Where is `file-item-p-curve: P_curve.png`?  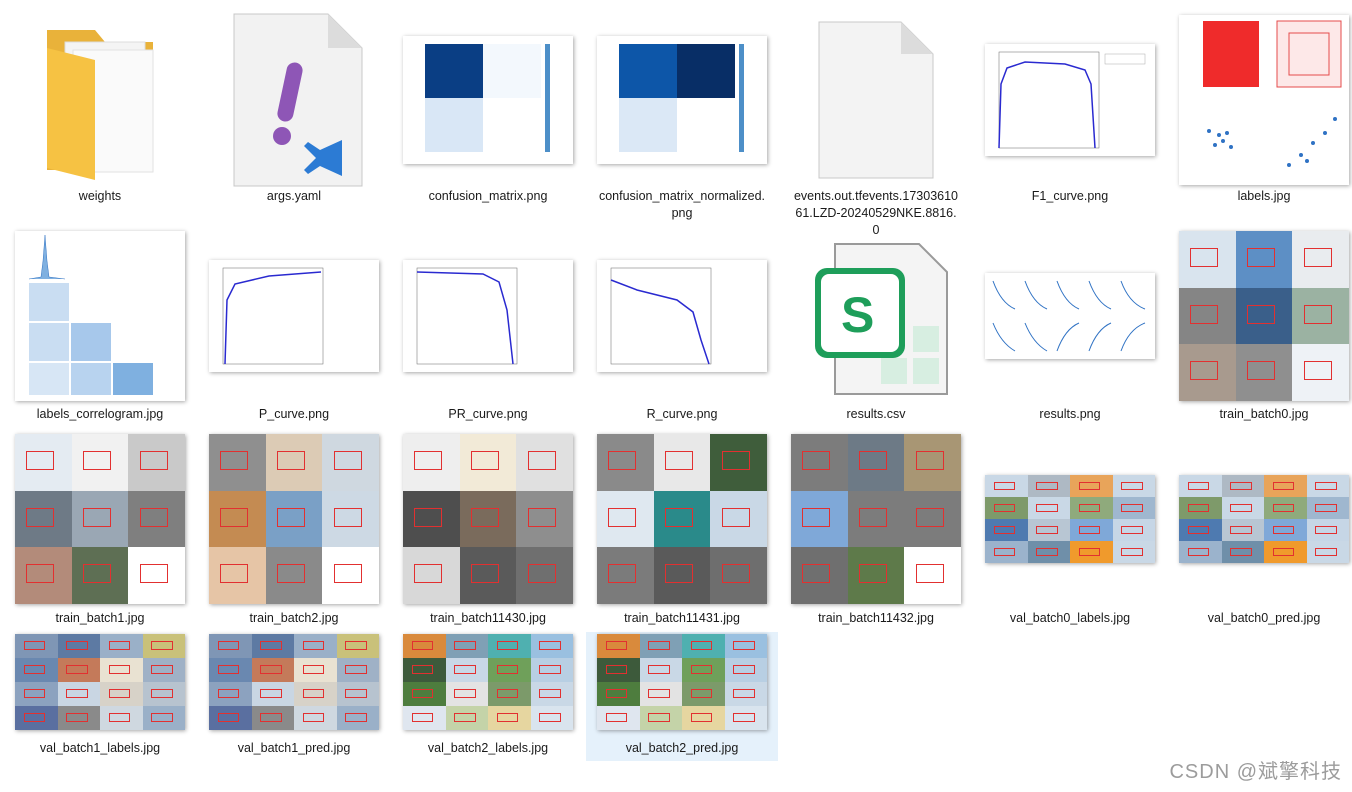 file-item-p-curve: P_curve.png is located at coordinates (294, 330).